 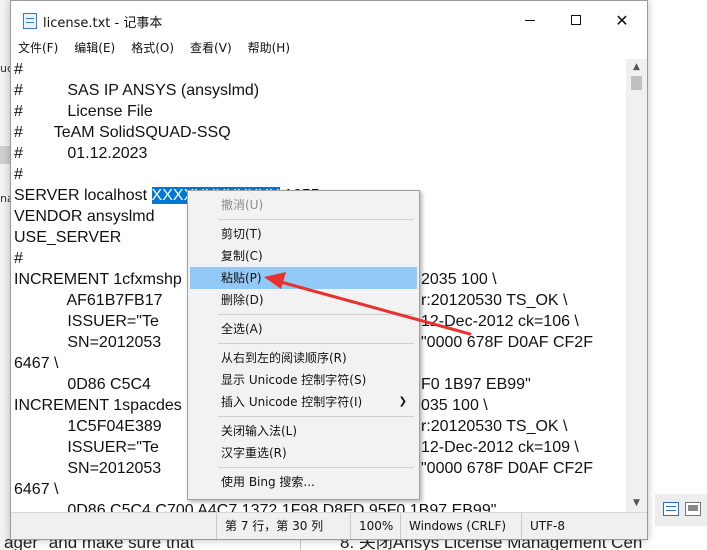 What do you see at coordinates (280, 526) in the screenshot?
I see `cursor-position: 第 7 行，第 30 列` at bounding box center [280, 526].